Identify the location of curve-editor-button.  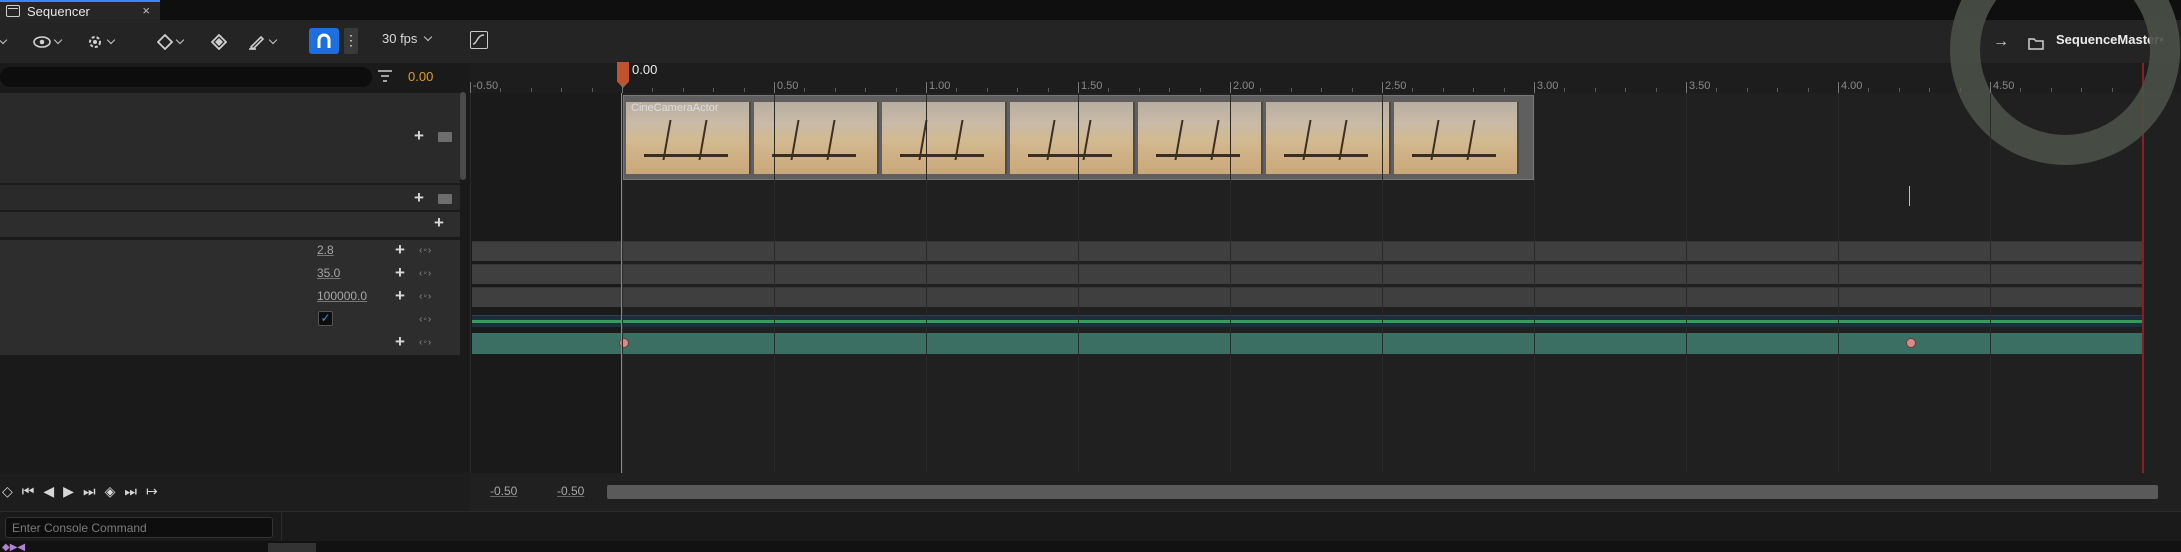
(479, 40).